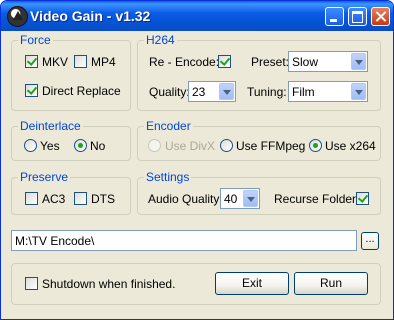 The height and width of the screenshot is (320, 394). What do you see at coordinates (35, 40) in the screenshot?
I see `force-legend: Force` at bounding box center [35, 40].